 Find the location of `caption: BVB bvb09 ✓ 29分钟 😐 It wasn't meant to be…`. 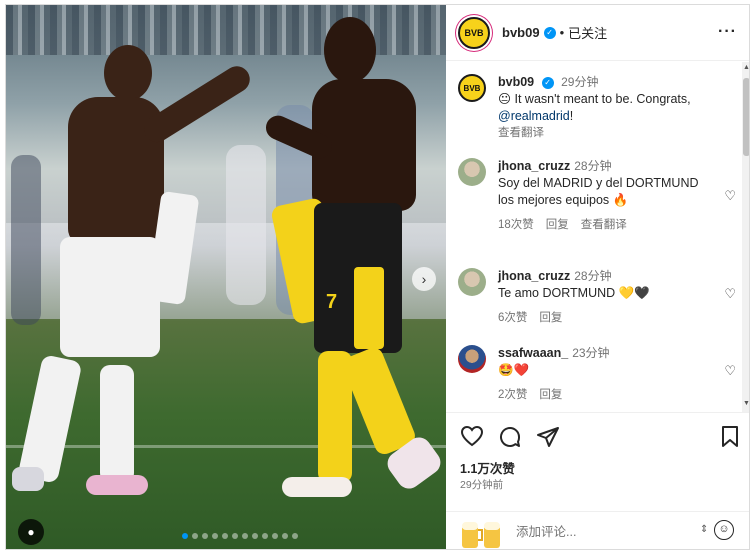

caption: BVB bvb09 ✓ 29分钟 😐 It wasn't meant to be… is located at coordinates (599, 108).